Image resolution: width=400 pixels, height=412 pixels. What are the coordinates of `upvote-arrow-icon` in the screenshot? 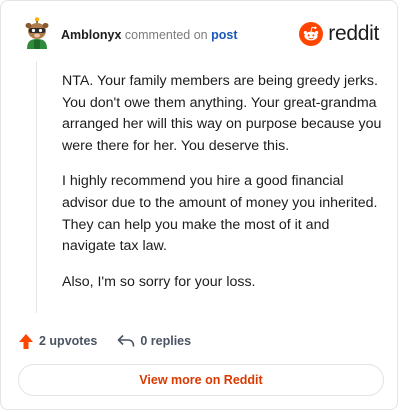 It's located at (26, 341).